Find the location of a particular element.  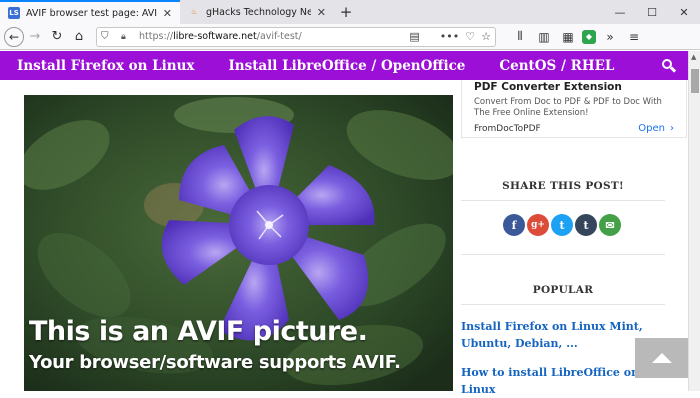

scroll-up-arrow-icon: ▲ is located at coordinates (693, 57).